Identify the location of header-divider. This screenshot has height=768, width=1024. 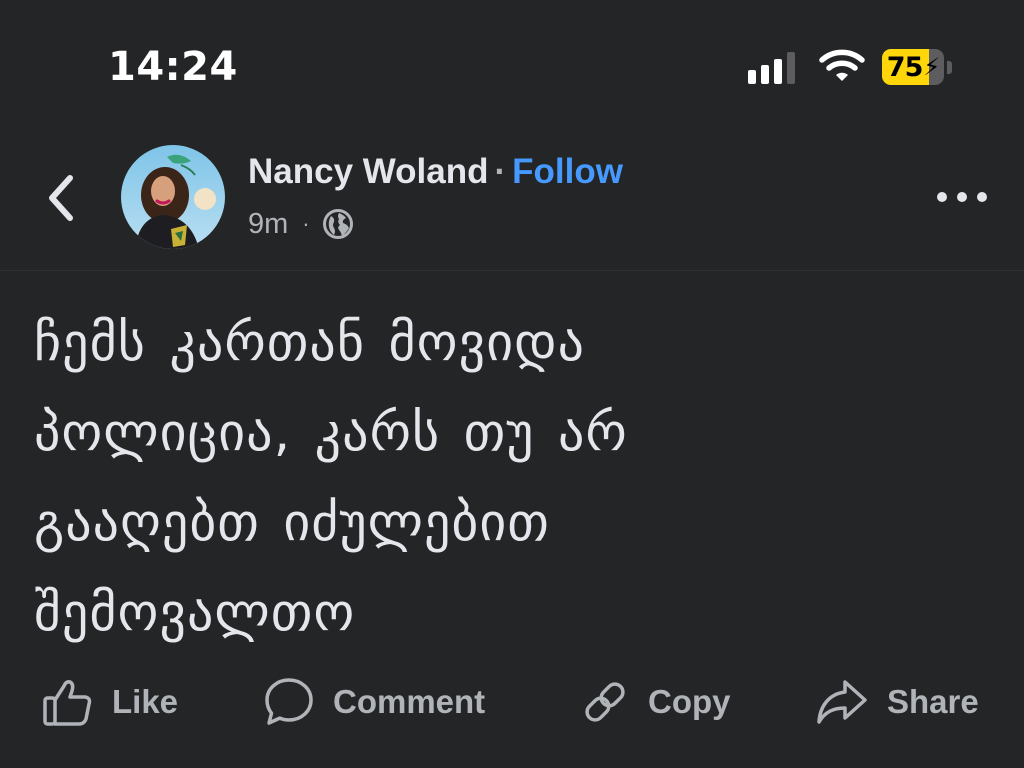
(512, 270).